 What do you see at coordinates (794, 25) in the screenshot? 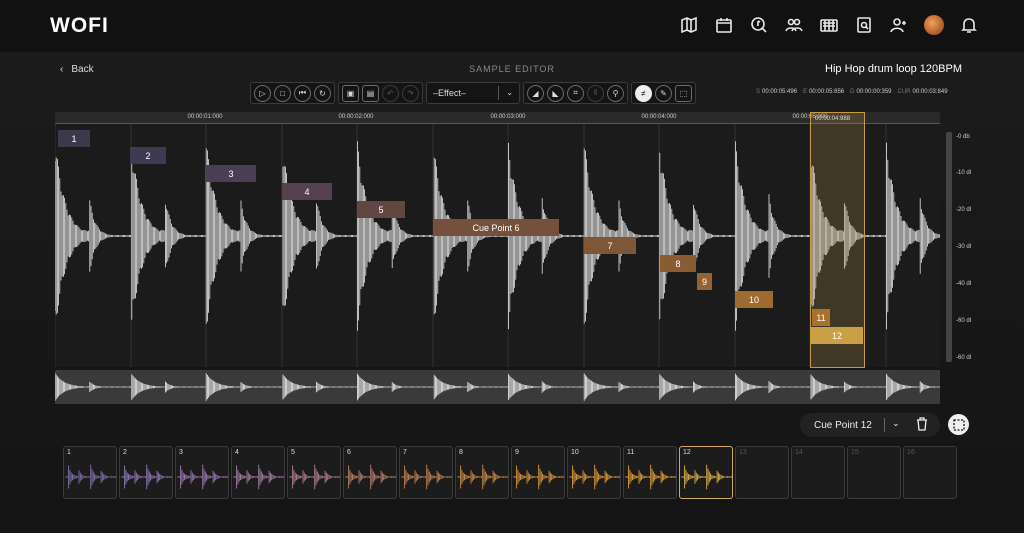
I see `people-icon` at bounding box center [794, 25].